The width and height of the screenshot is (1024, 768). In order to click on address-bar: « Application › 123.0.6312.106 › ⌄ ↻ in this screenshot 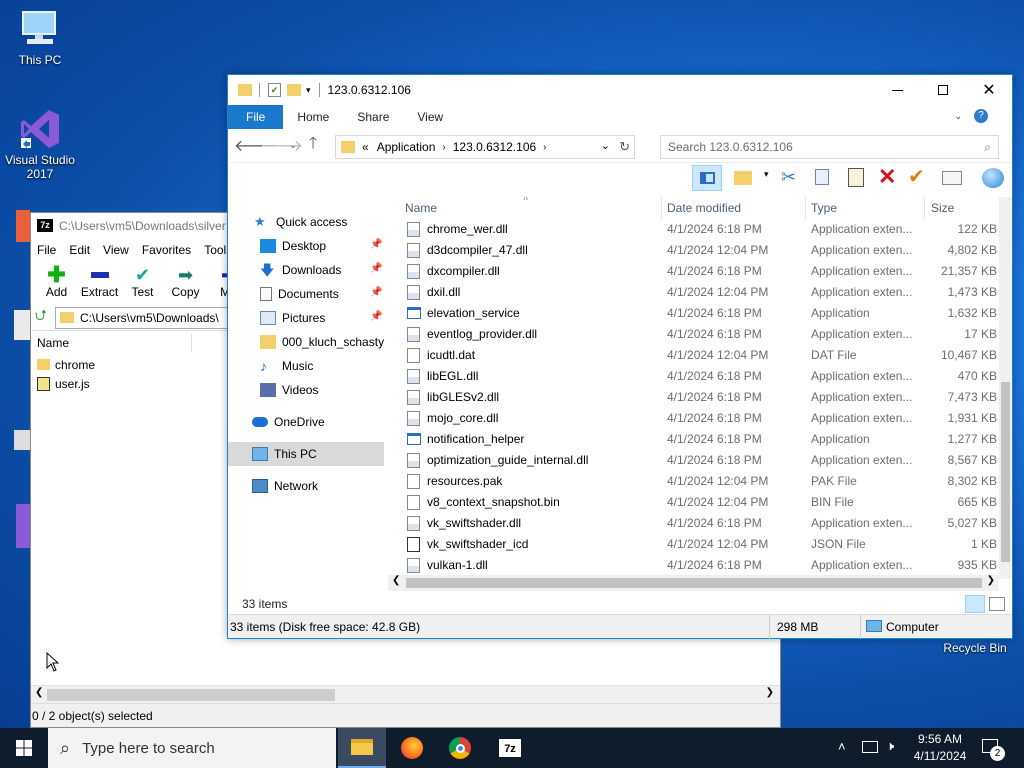, I will do `click(485, 147)`.